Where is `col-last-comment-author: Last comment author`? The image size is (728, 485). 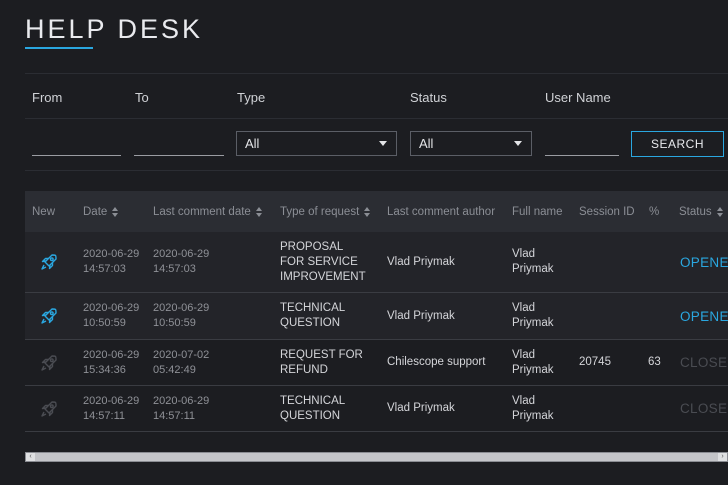
col-last-comment-author: Last comment author is located at coordinates (441, 211).